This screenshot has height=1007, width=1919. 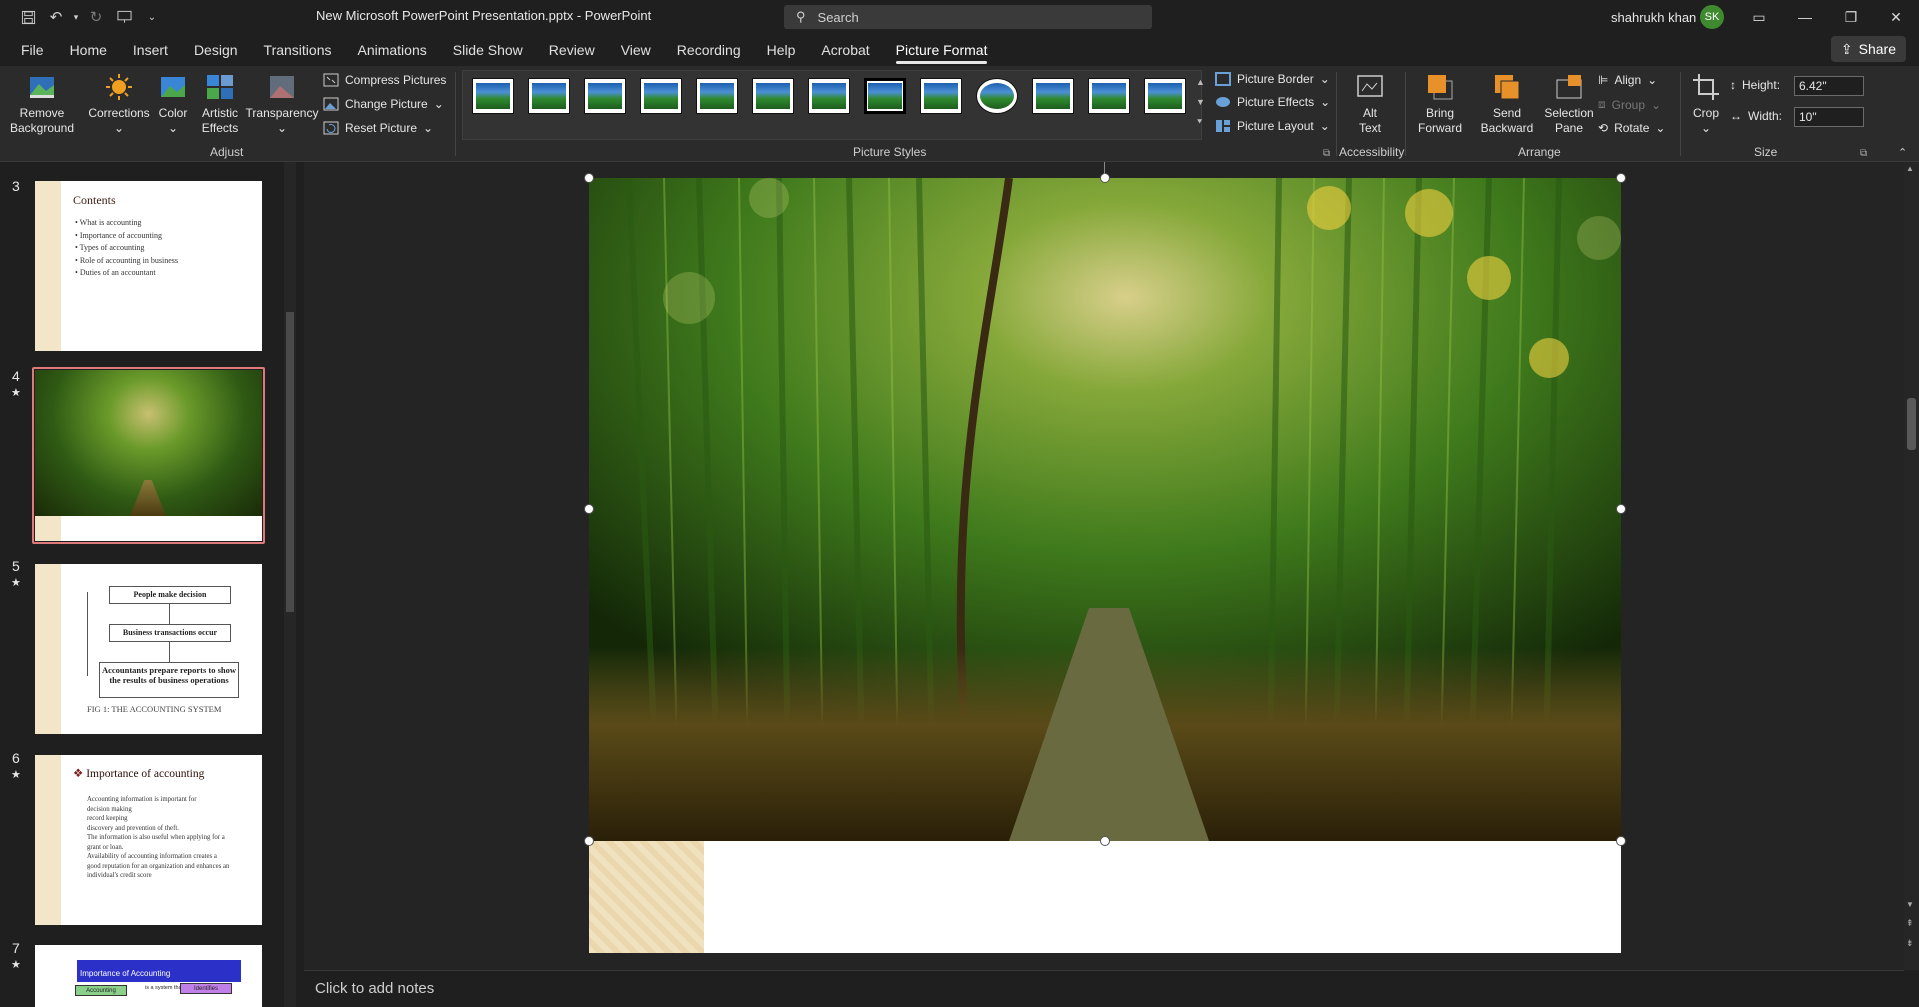 I want to click on notes-pane: Click to add notes, so click(x=1104, y=988).